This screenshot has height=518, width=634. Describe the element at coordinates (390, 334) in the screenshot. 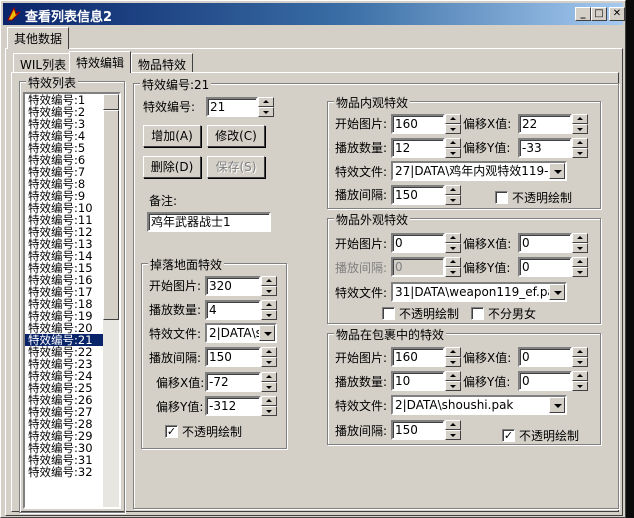

I see `bag-effect-title: 物品在包裹中的特效` at that location.